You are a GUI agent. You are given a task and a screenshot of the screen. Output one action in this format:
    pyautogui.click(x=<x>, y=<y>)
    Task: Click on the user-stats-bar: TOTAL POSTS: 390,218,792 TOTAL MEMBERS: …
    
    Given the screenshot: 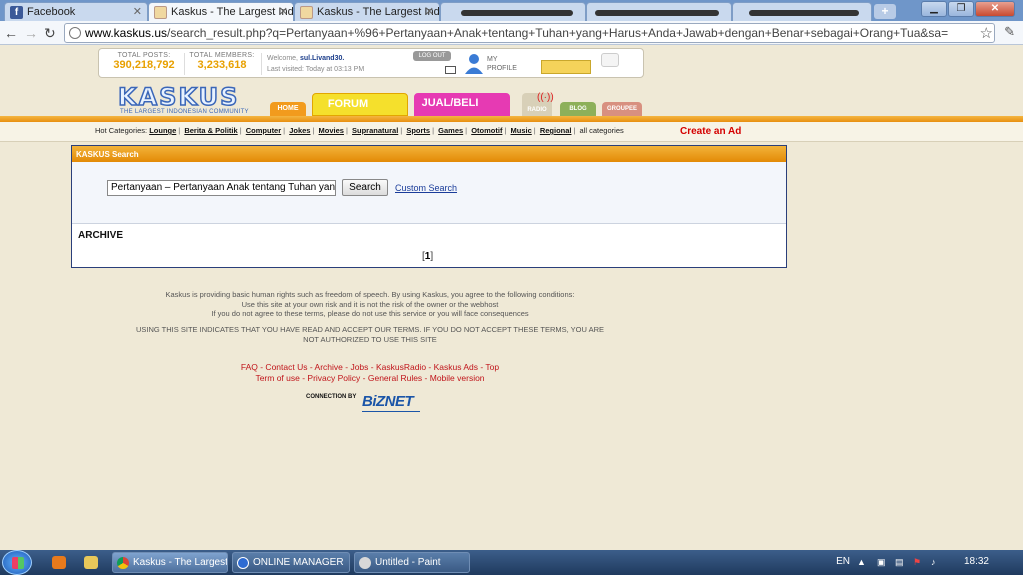 What is the action you would take?
    pyautogui.click(x=371, y=63)
    